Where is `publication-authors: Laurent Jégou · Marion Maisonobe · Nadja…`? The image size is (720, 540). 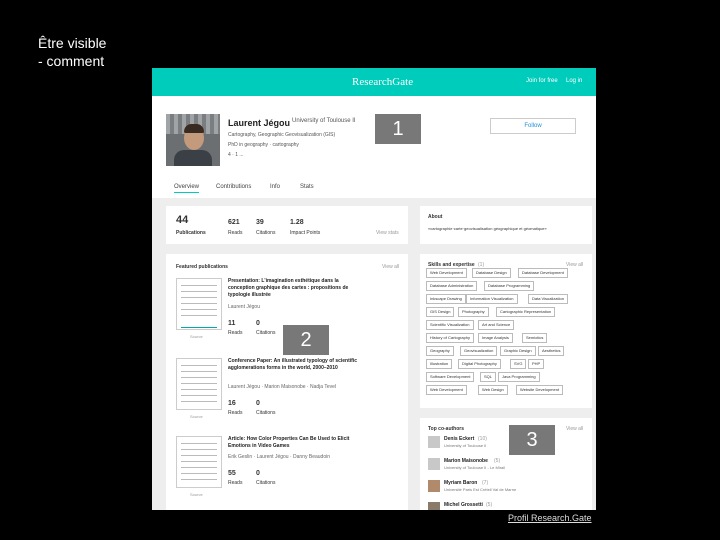 publication-authors: Laurent Jégou · Marion Maisonobe · Nadja… is located at coordinates (282, 387).